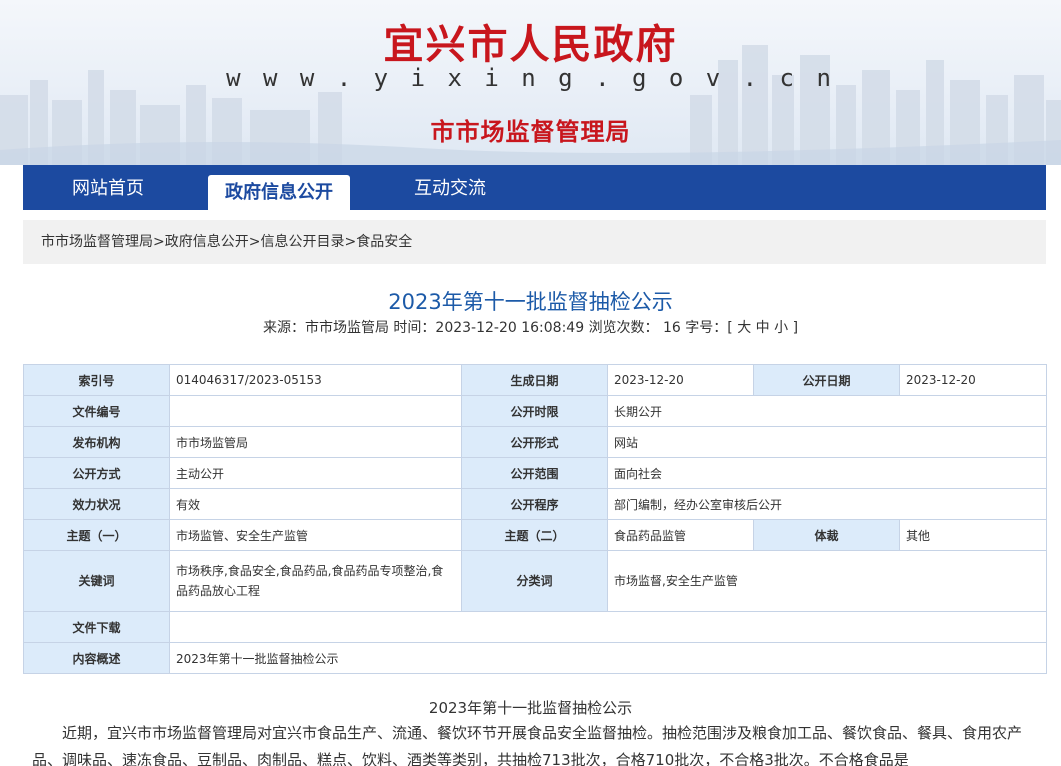 The width and height of the screenshot is (1061, 766). I want to click on table-row: 公开方式 主动公开 公开范围 面向社会, so click(535, 473).